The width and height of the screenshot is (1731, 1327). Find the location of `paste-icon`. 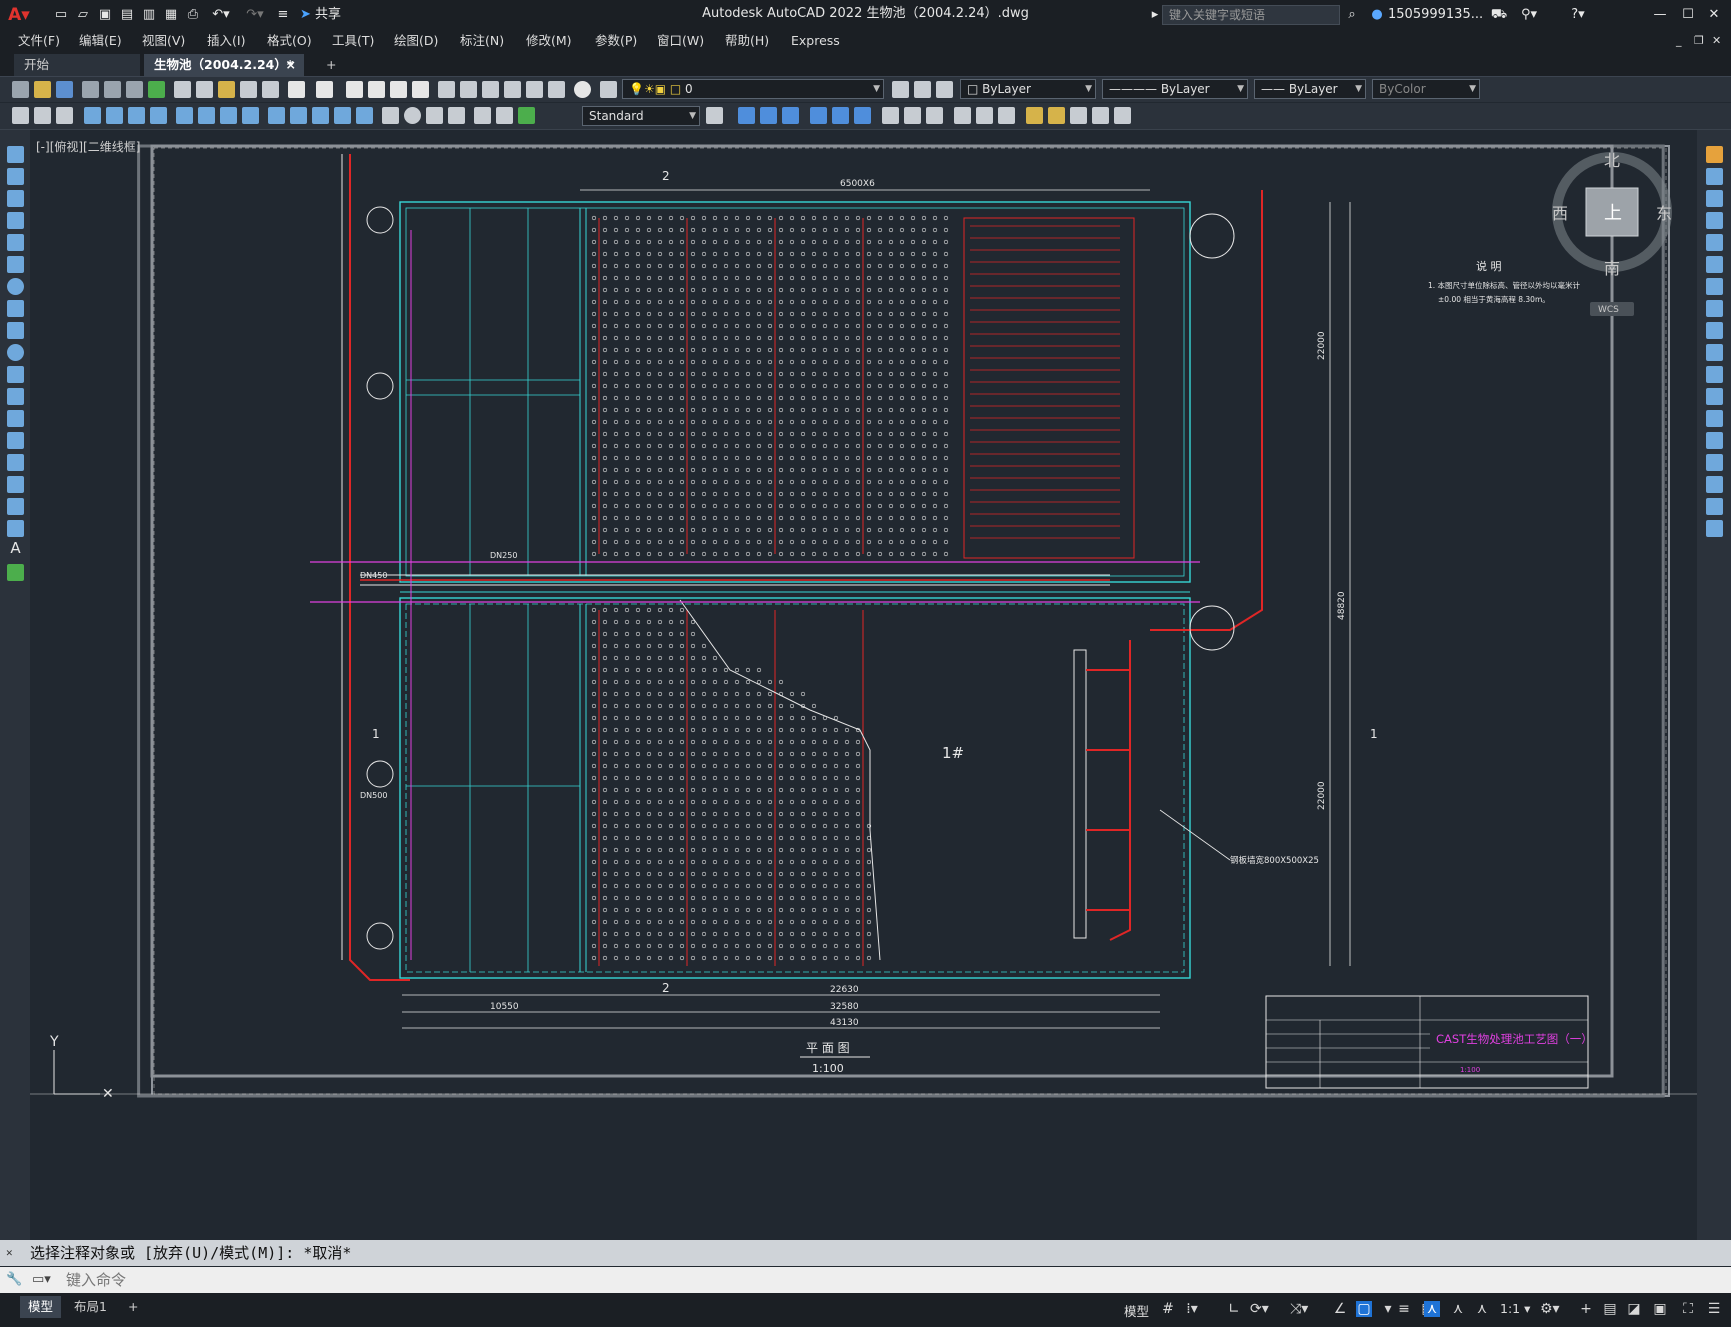

paste-icon is located at coordinates (226, 89).